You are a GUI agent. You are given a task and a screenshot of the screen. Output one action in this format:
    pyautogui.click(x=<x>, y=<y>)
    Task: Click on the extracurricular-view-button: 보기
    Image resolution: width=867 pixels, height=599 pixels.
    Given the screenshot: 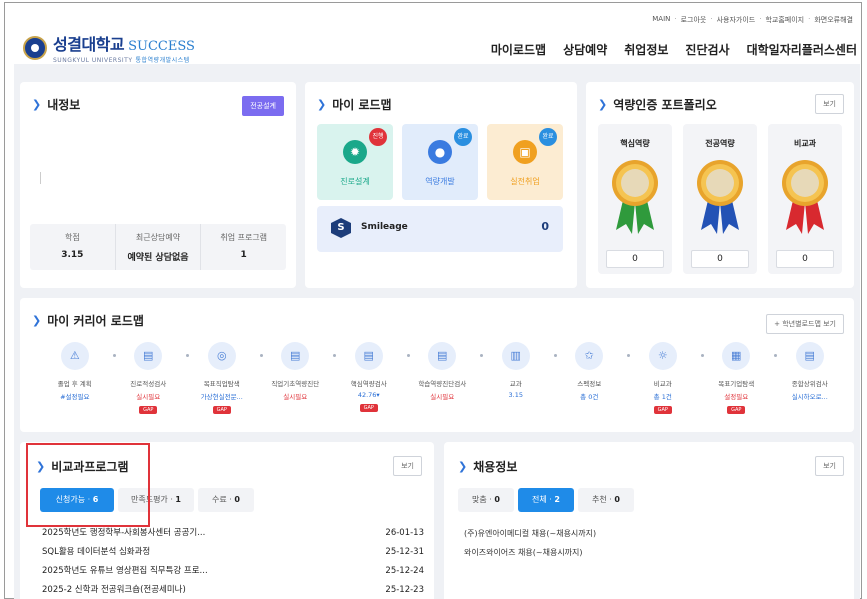 What is the action you would take?
    pyautogui.click(x=407, y=466)
    